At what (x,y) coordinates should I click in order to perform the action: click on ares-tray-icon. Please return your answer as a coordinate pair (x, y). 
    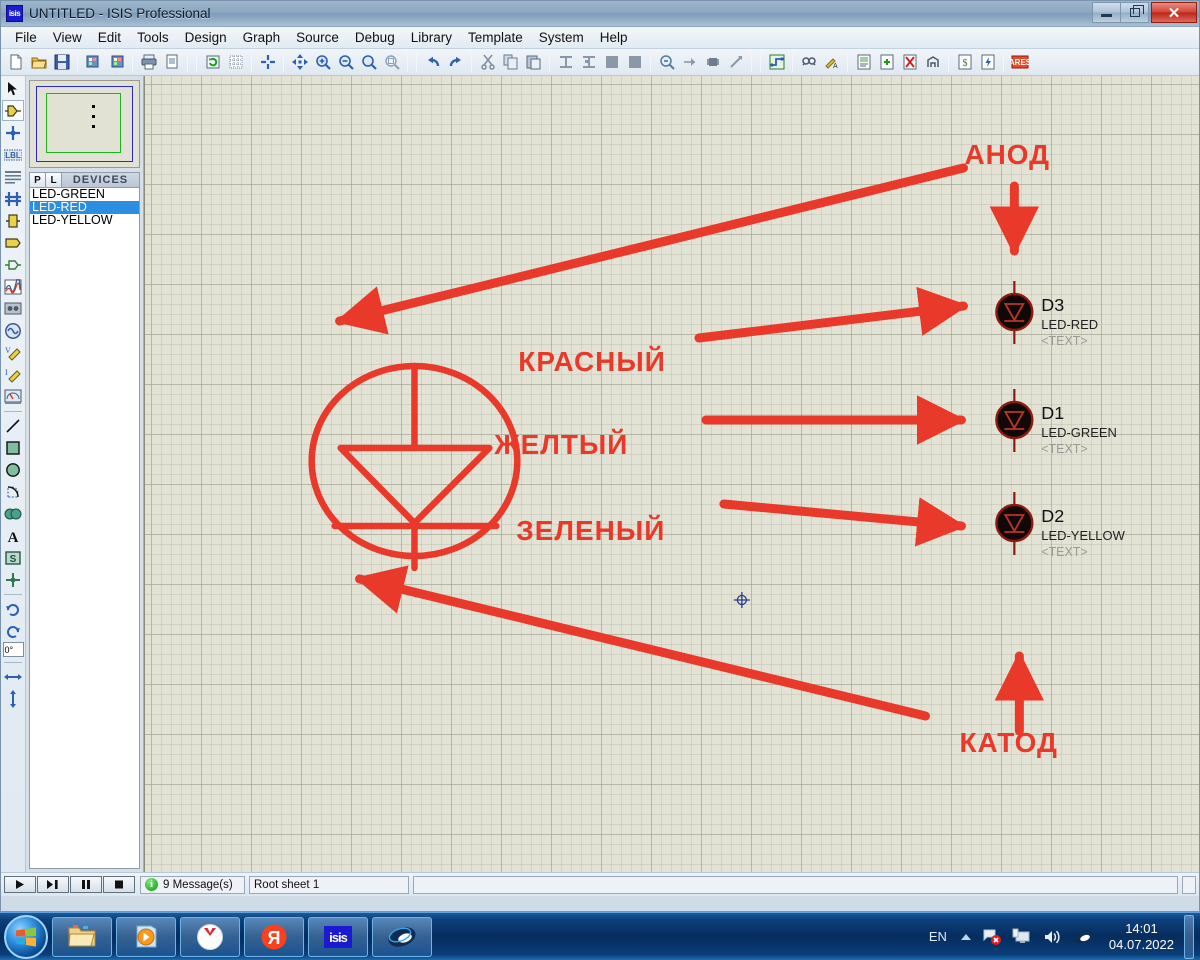
    Looking at the image, I should click on (1083, 937).